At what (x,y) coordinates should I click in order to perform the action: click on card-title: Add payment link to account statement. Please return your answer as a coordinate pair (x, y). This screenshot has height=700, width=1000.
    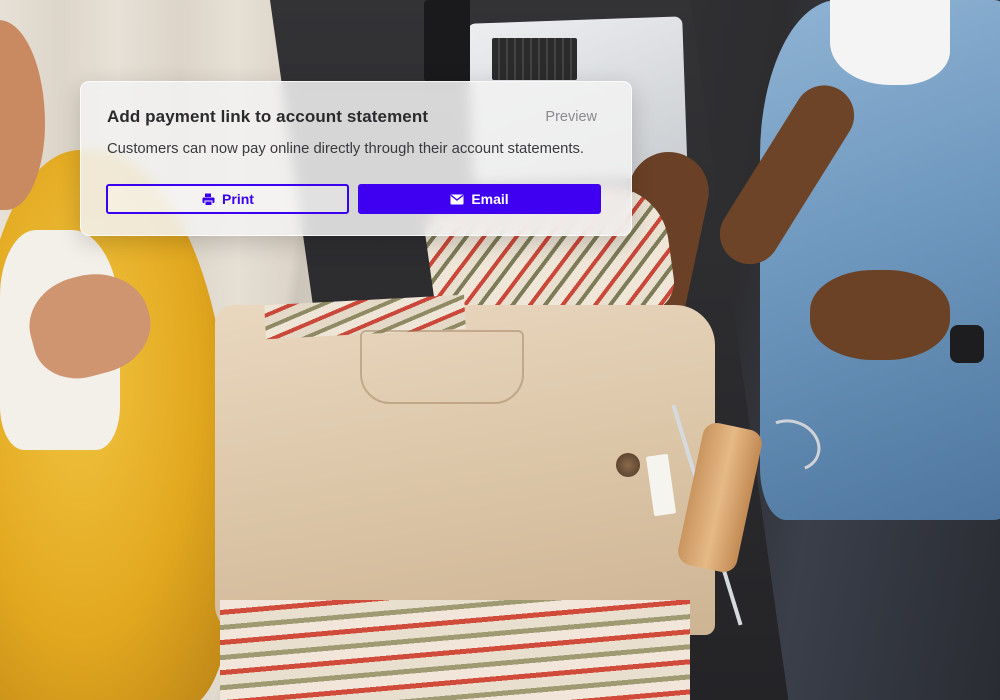
    Looking at the image, I should click on (268, 116).